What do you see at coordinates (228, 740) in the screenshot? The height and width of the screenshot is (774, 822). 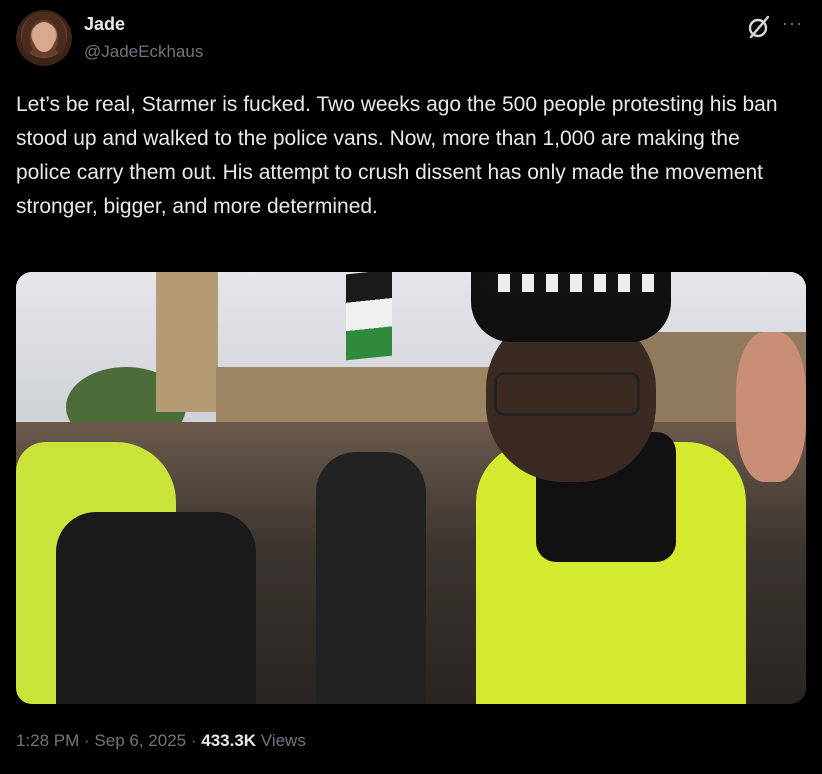 I see `views-count: 433.3K` at bounding box center [228, 740].